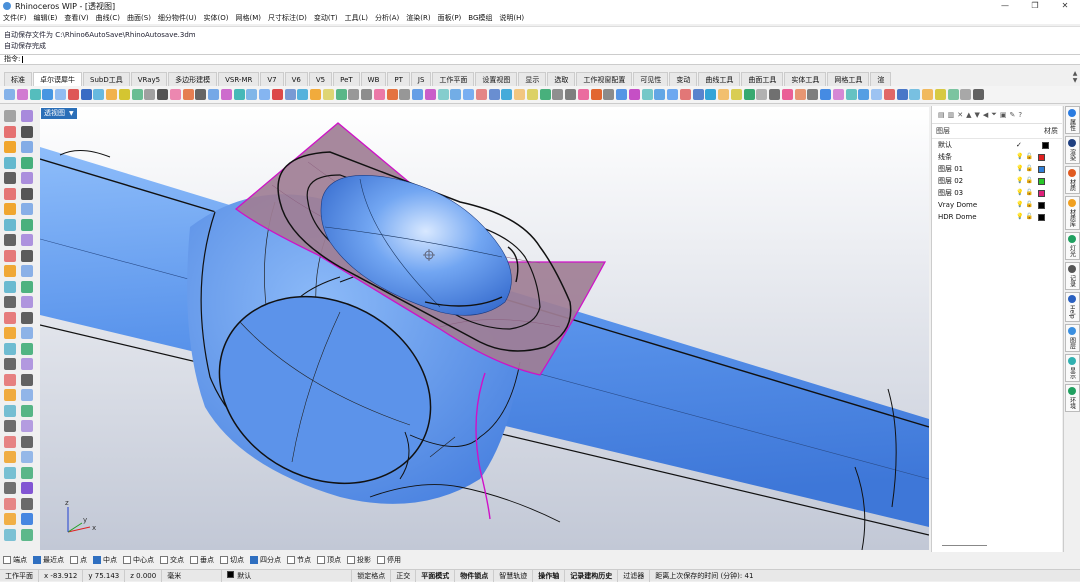  What do you see at coordinates (592, 575) in the screenshot?
I see `history-toggle: 记录建构历史` at bounding box center [592, 575].